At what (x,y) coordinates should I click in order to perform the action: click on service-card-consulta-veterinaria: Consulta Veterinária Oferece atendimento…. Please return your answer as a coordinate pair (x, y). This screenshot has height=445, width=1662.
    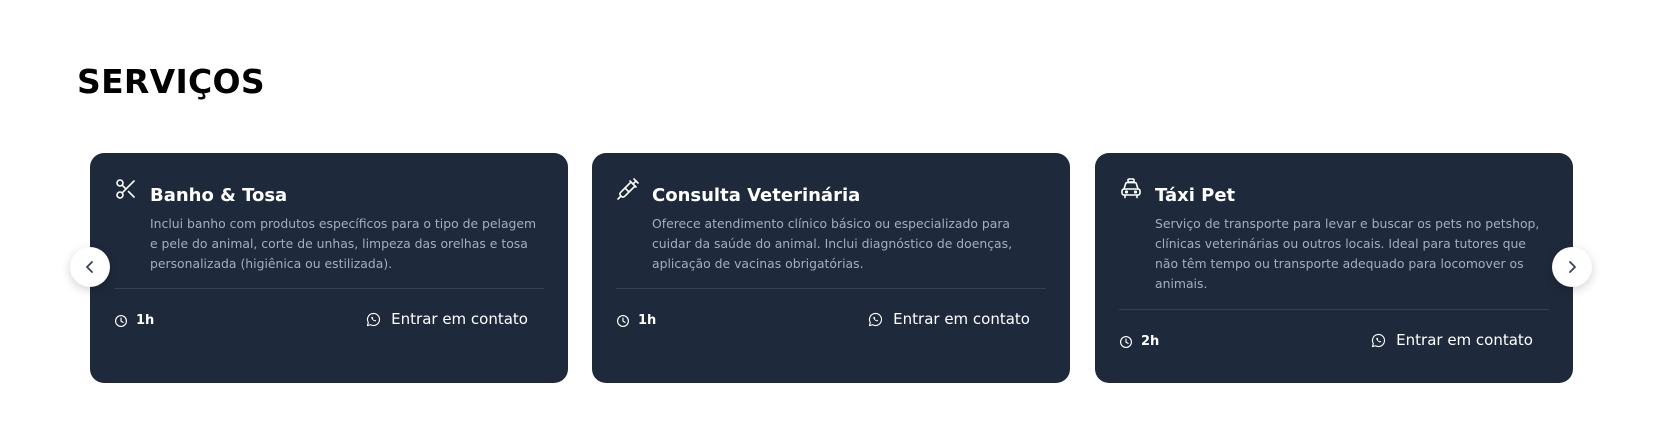
    Looking at the image, I should click on (831, 268).